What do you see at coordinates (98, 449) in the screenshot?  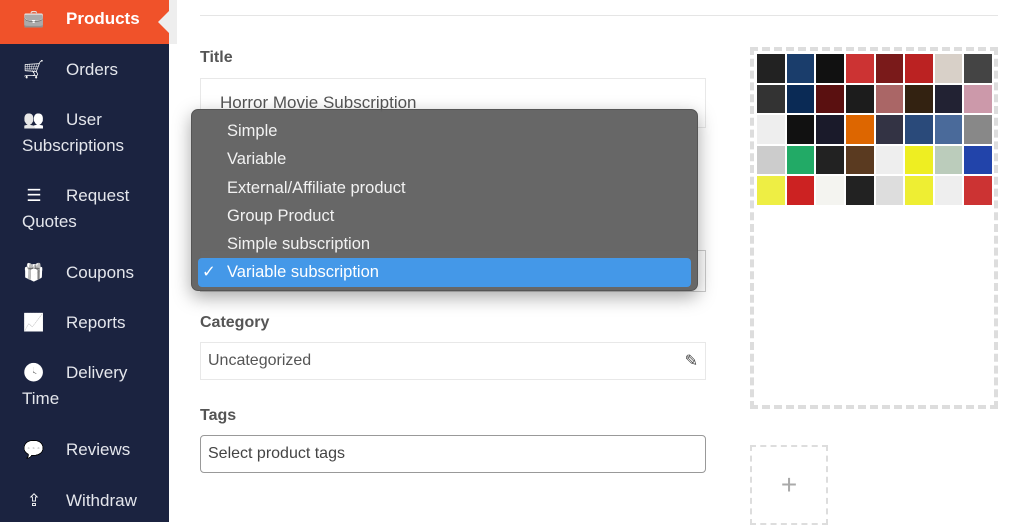 I see `sidebar-item-label: Reviews` at bounding box center [98, 449].